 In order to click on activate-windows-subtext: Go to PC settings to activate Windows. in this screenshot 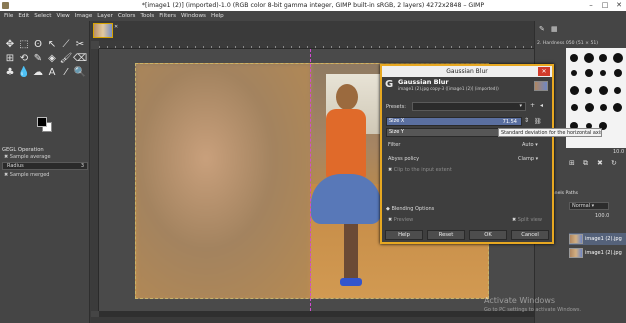, I will do `click(533, 310)`.